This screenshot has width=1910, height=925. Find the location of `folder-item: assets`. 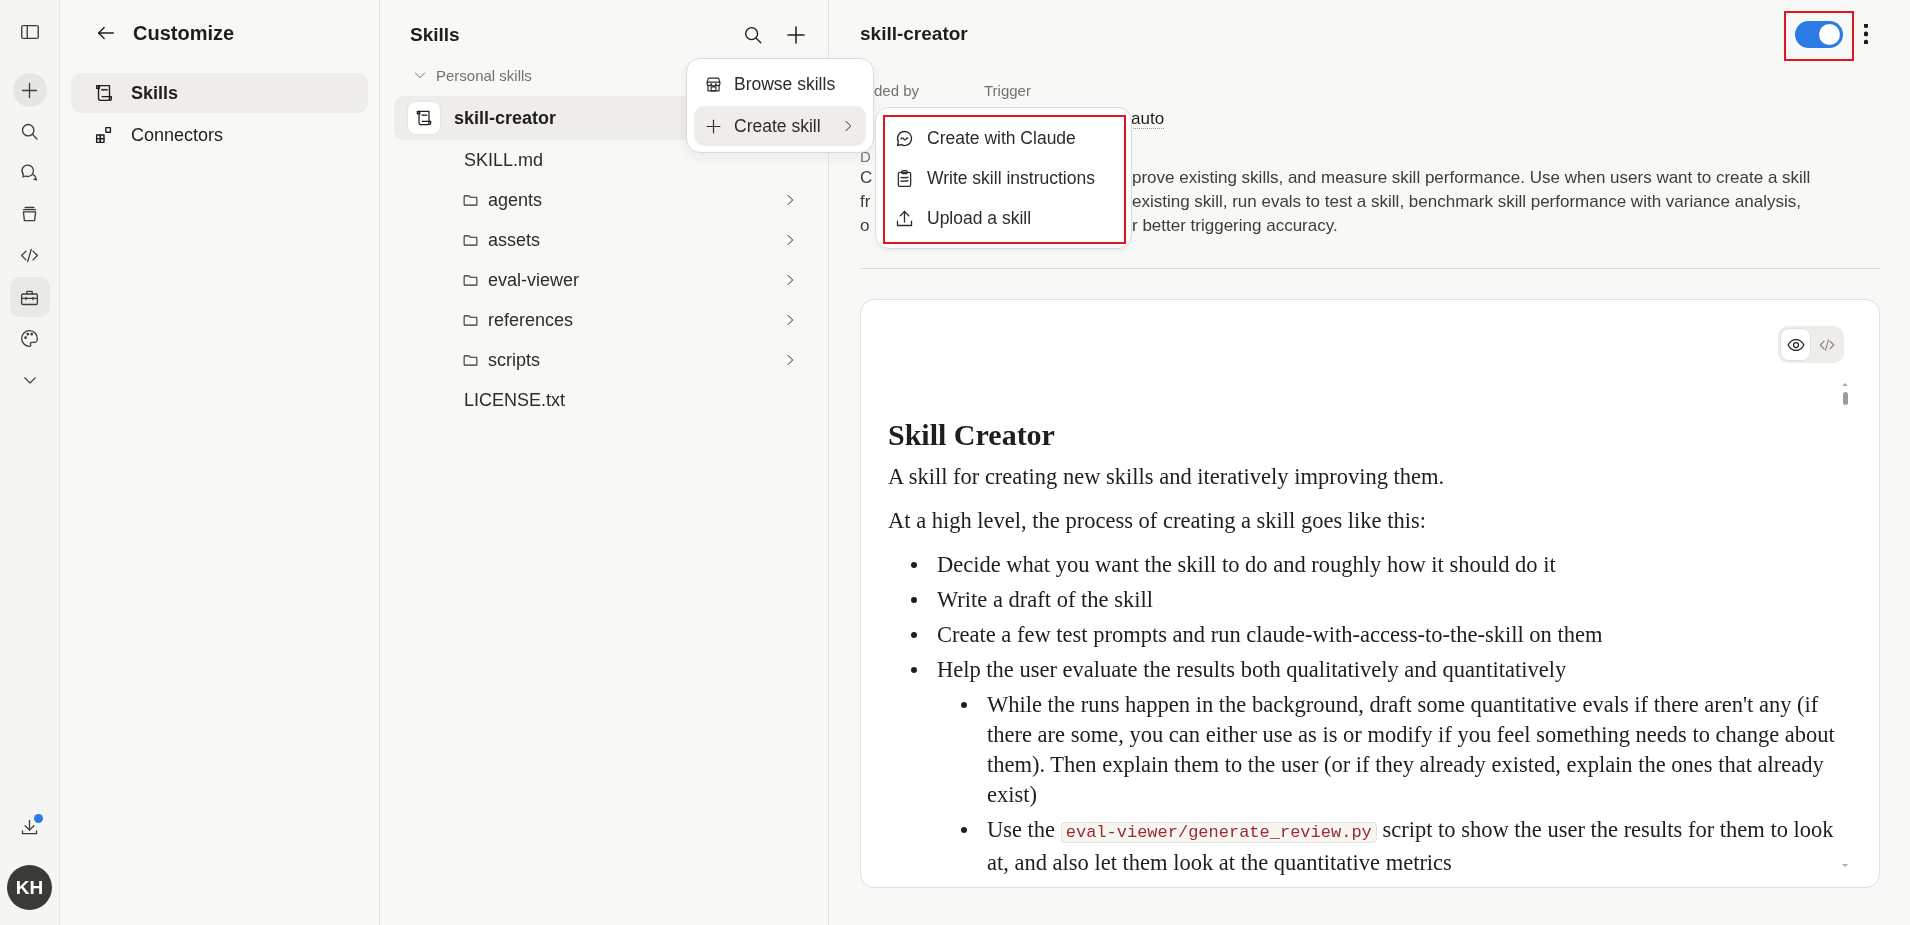

folder-item: assets is located at coordinates (604, 240).